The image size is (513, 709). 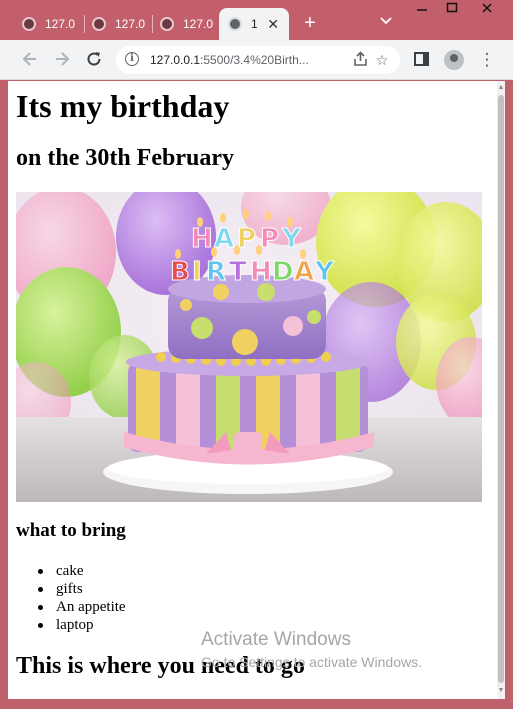 I want to click on maximize-icon, so click(x=452, y=11).